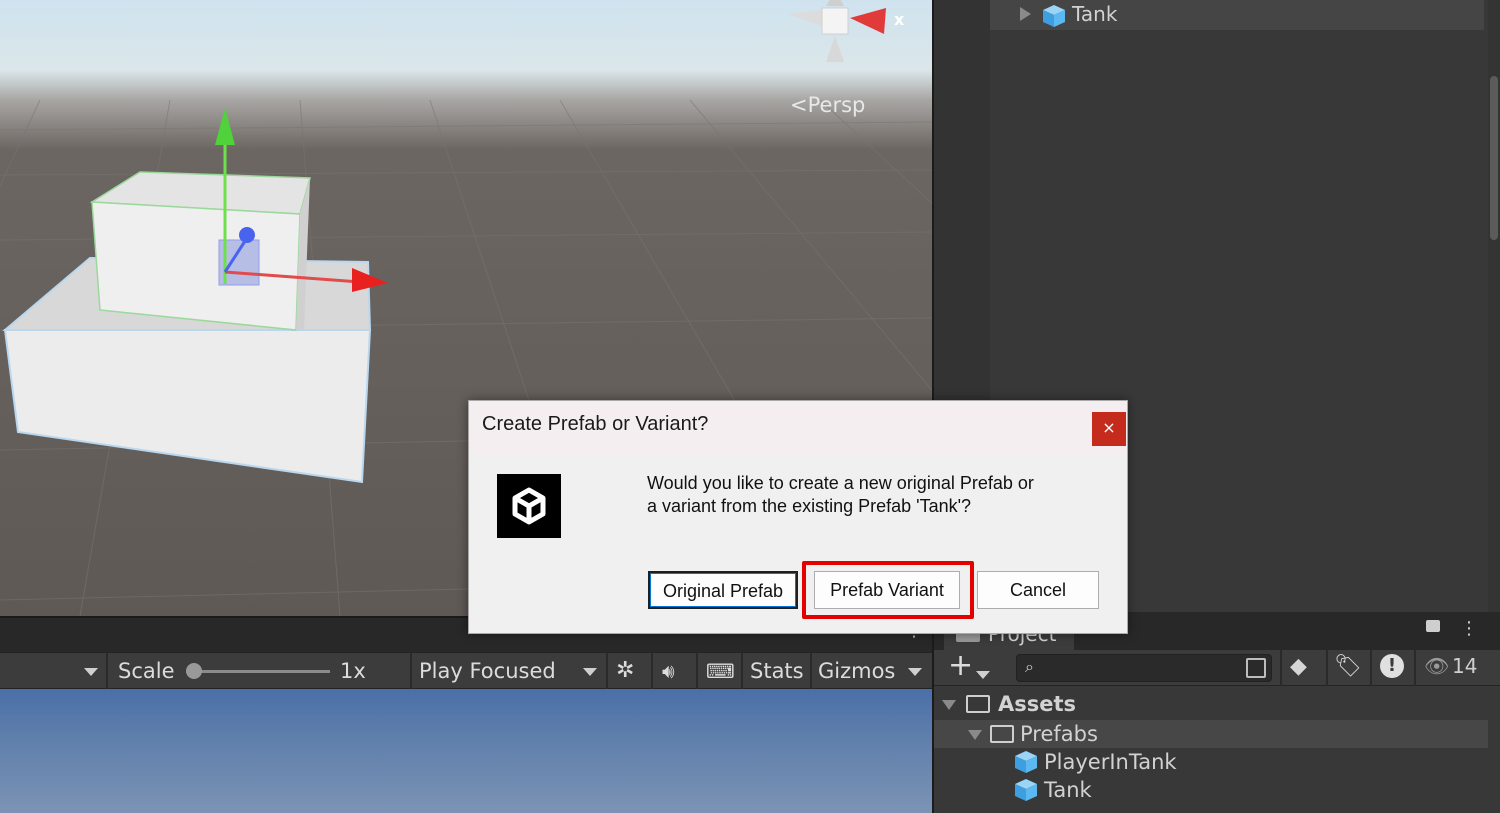  I want to click on project-tree: Assets Prefabs PlayerInTank Tank, so click(1217, 749).